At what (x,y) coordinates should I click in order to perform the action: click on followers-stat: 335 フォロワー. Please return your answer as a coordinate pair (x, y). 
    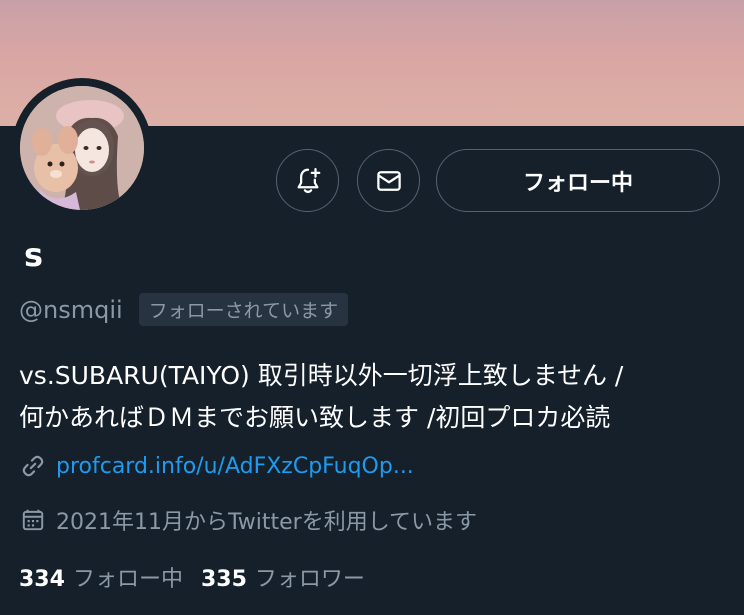
    Looking at the image, I should click on (292, 577).